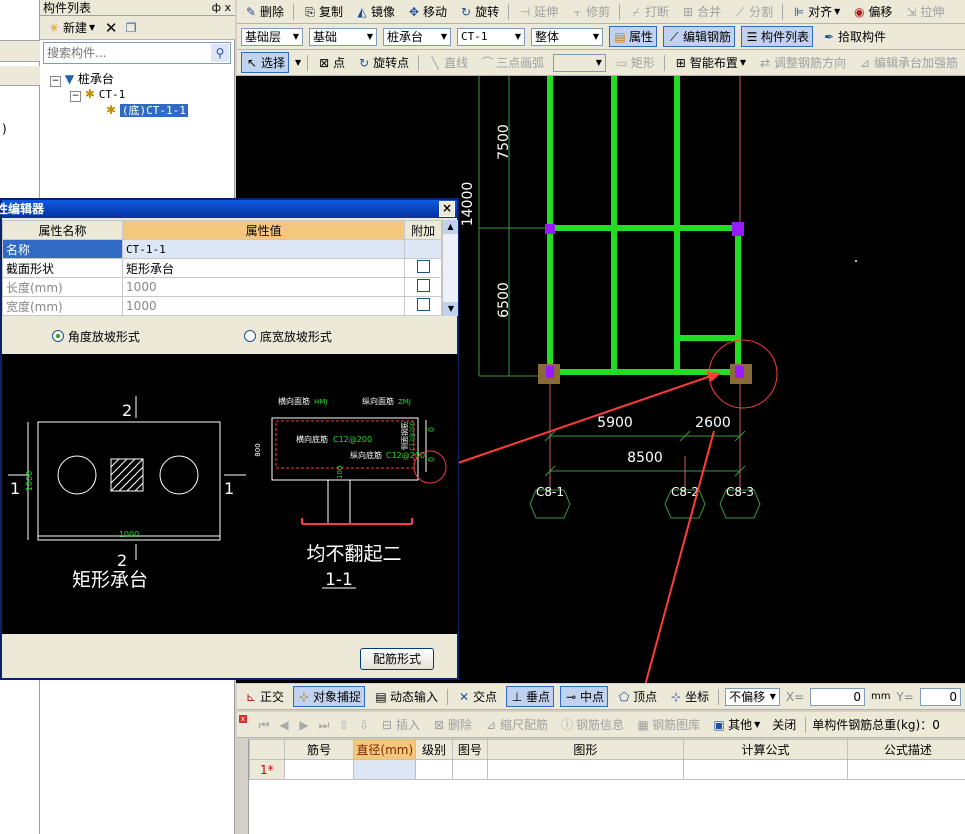 The height and width of the screenshot is (834, 965). I want to click on last-record-icon: ⏭, so click(324, 725).